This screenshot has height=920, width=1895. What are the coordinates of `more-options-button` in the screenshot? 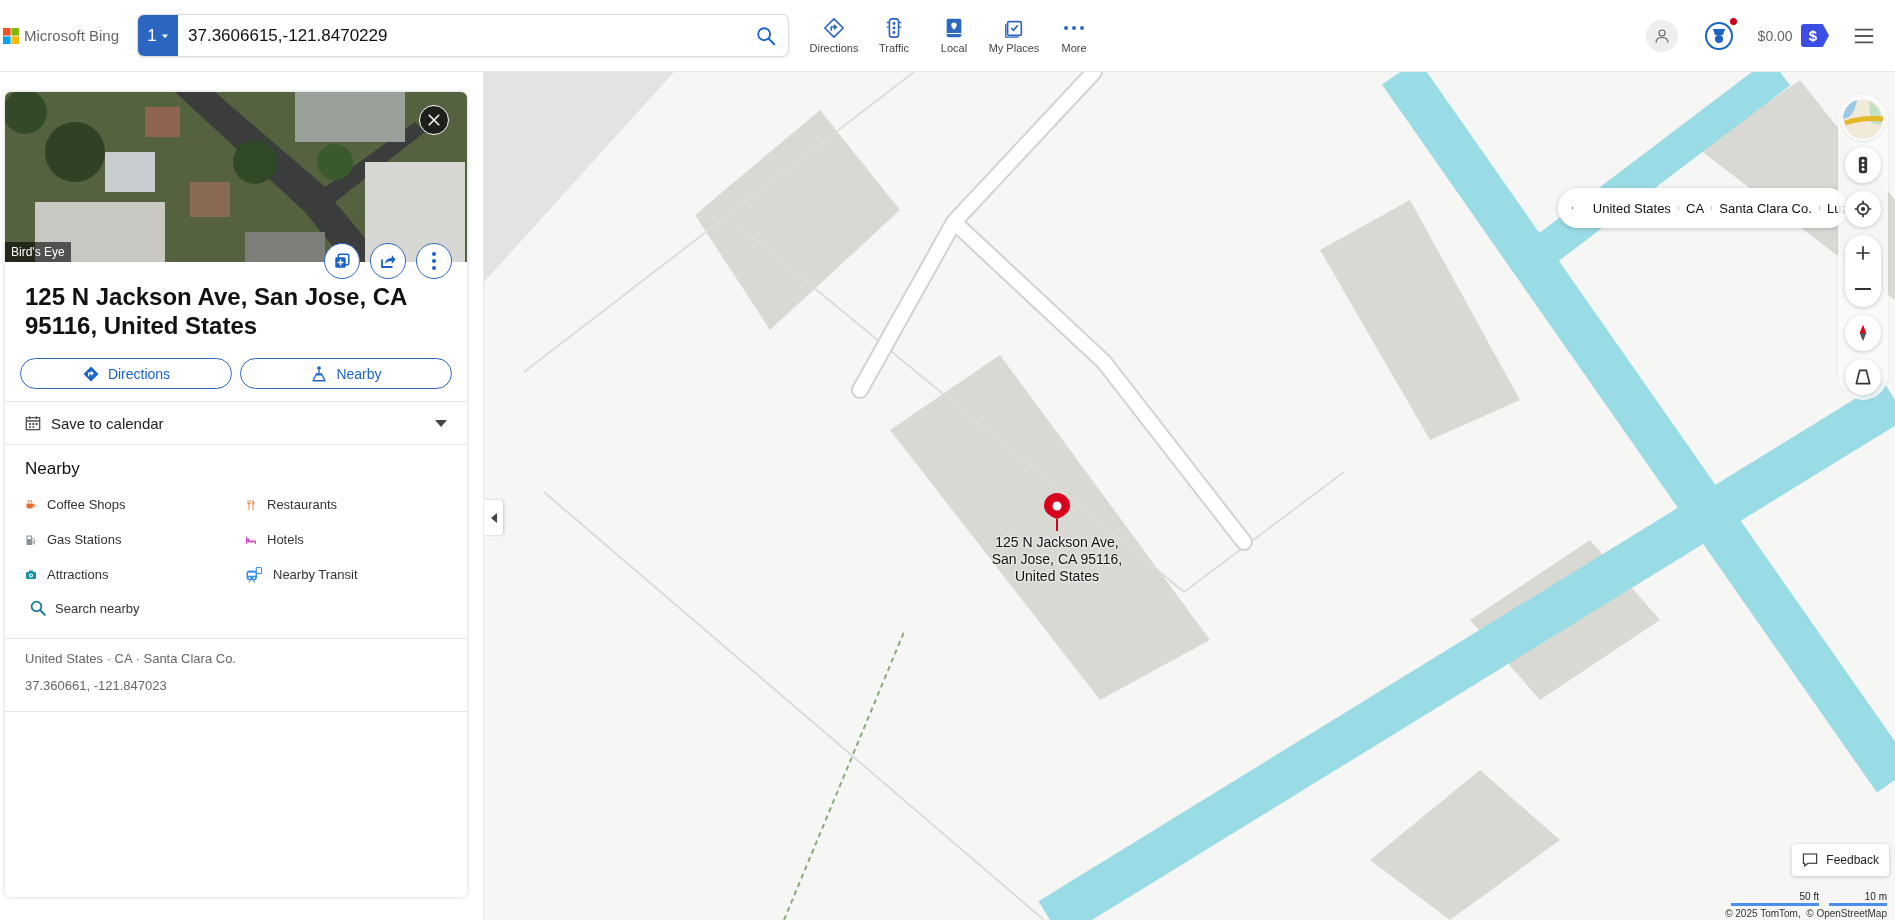 It's located at (434, 261).